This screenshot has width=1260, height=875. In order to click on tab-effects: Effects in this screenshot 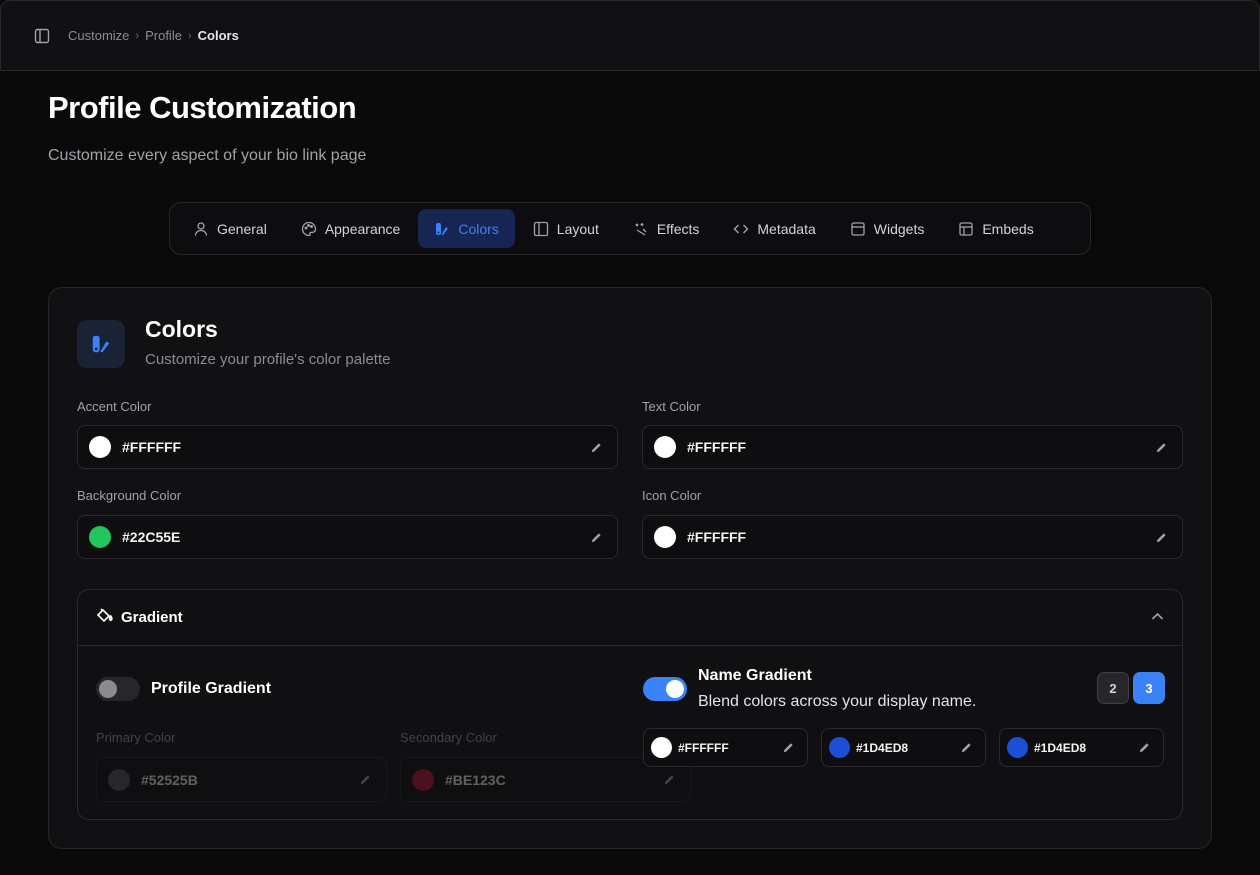, I will do `click(666, 228)`.